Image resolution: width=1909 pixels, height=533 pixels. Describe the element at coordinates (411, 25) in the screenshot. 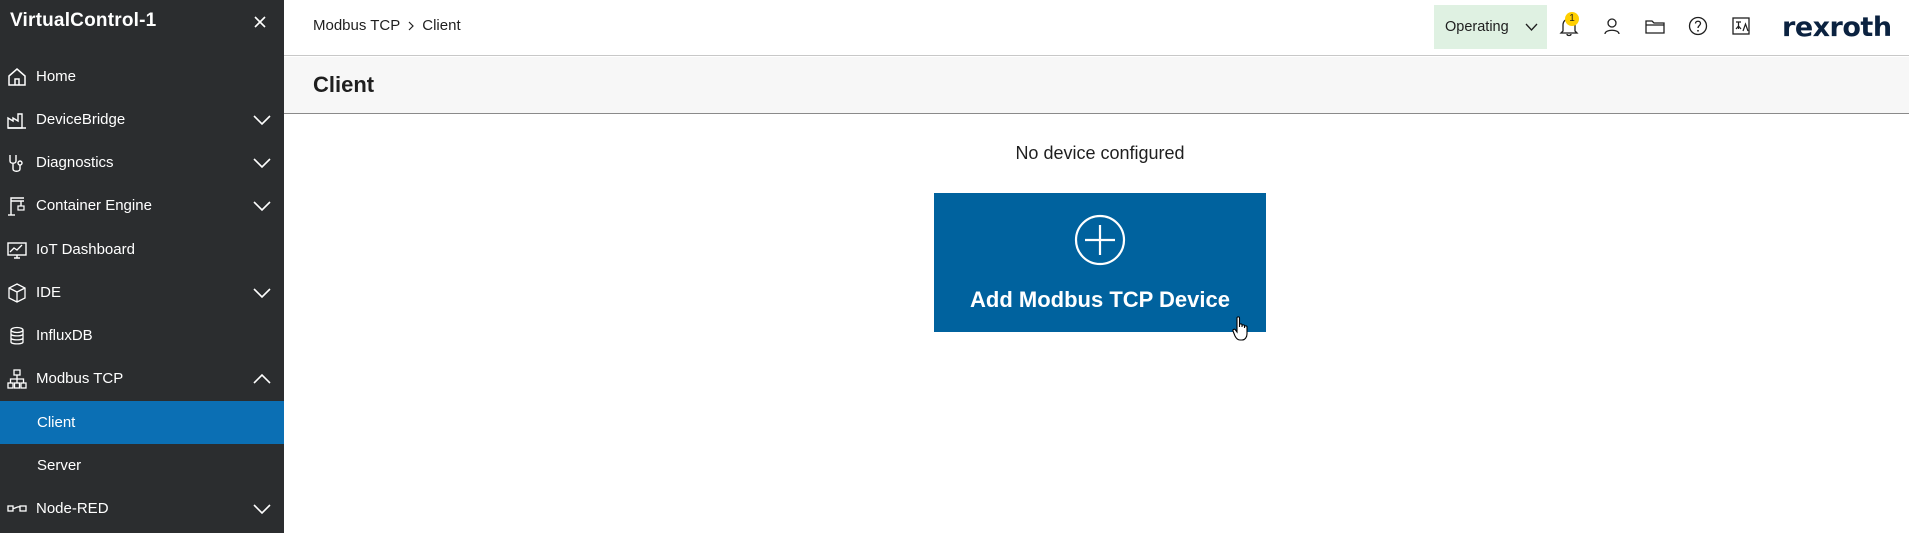

I see `chevron-right-icon` at that location.